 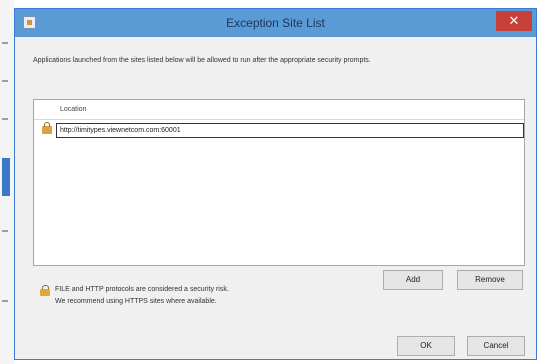 What do you see at coordinates (490, 280) in the screenshot?
I see `remove-button: Remove` at bounding box center [490, 280].